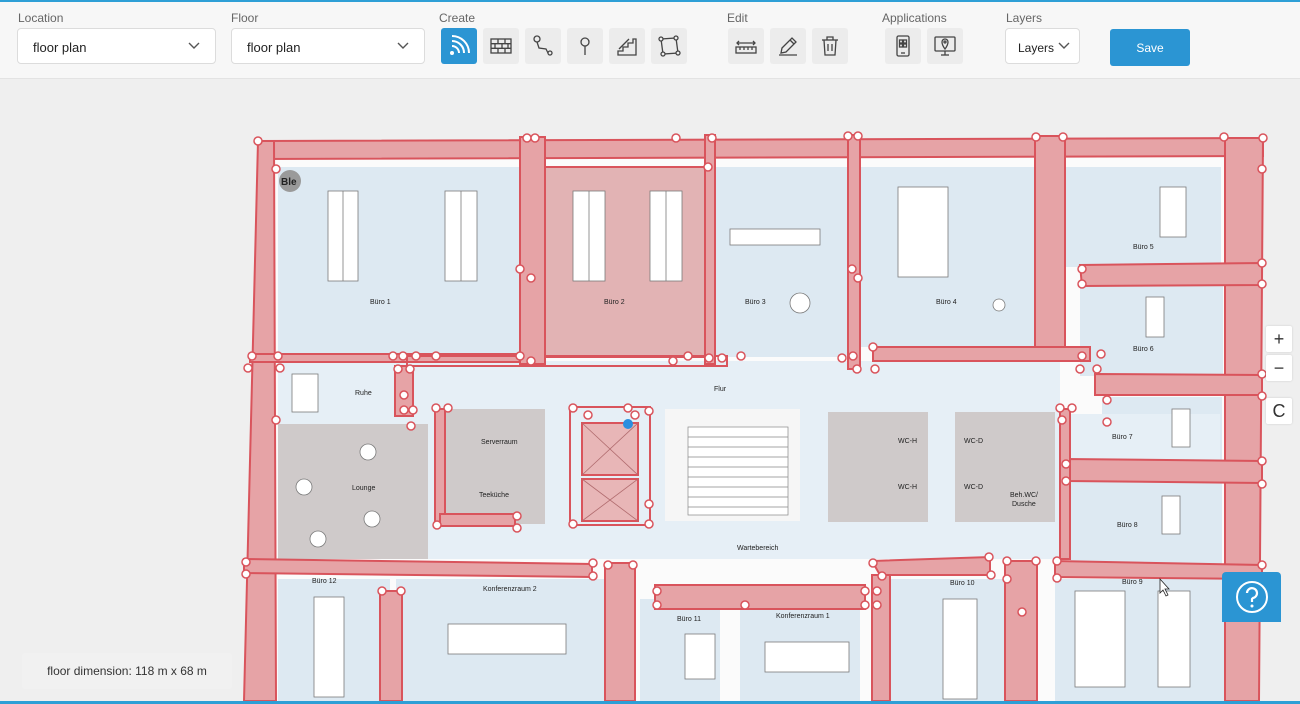  What do you see at coordinates (1024, 504) in the screenshot?
I see `room-label: Dusche` at bounding box center [1024, 504].